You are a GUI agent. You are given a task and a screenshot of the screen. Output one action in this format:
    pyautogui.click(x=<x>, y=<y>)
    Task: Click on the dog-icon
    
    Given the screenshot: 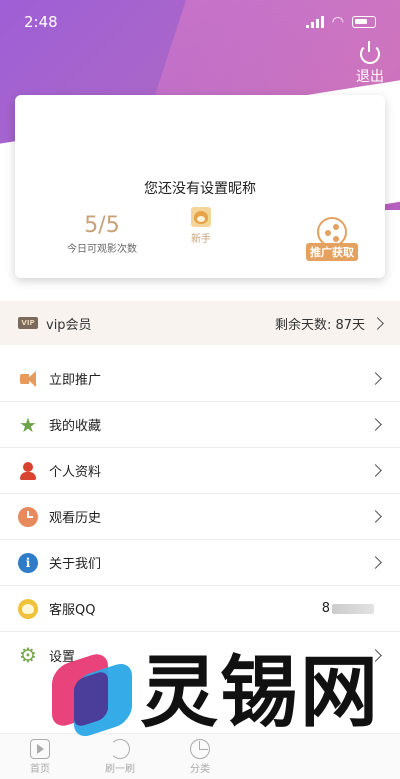 What is the action you would take?
    pyautogui.click(x=201, y=217)
    